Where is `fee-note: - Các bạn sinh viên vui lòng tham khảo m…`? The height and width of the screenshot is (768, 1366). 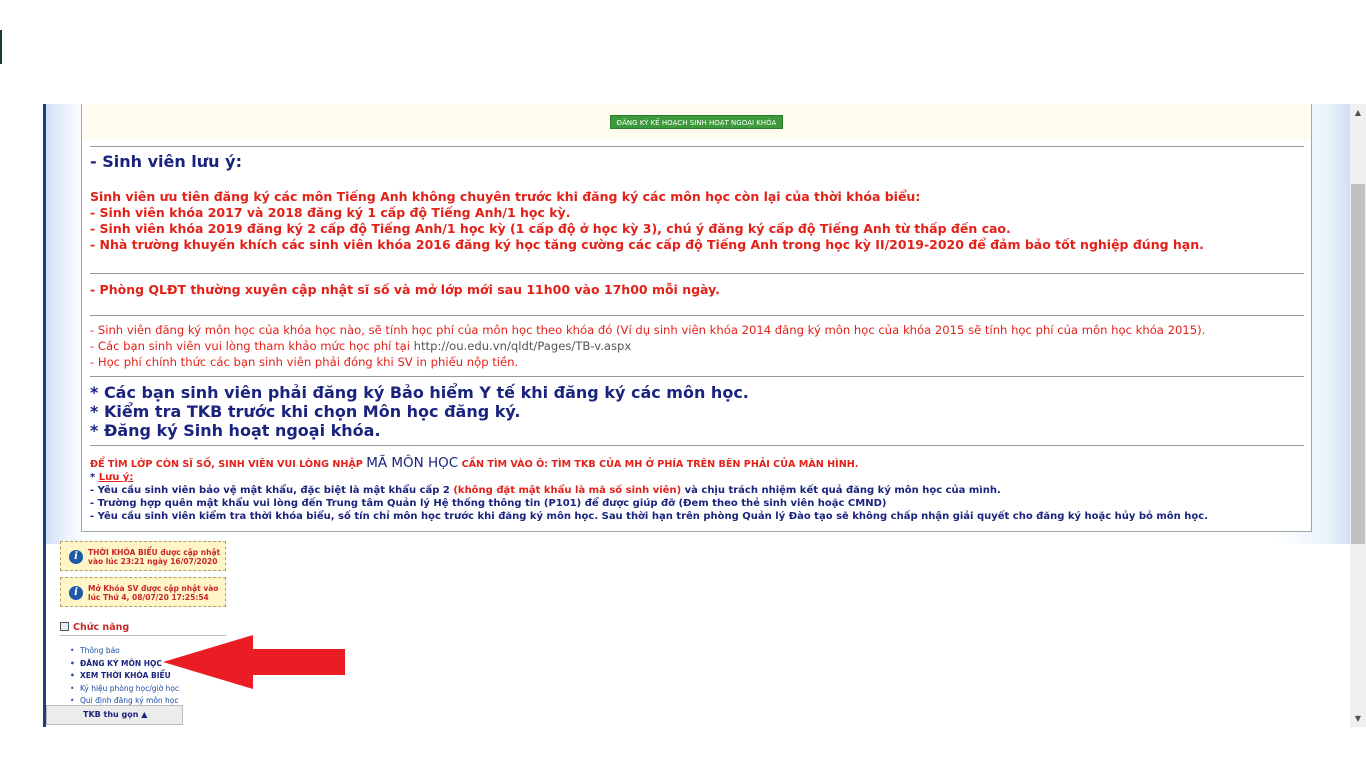 fee-note: - Các bạn sinh viên vui lòng tham khảo m… is located at coordinates (360, 346).